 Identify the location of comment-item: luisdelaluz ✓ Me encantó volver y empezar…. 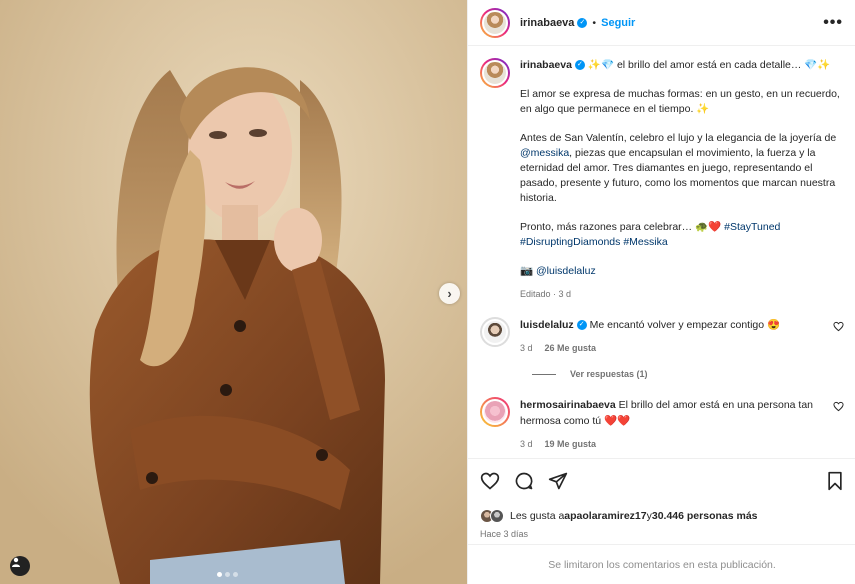
(662, 335).